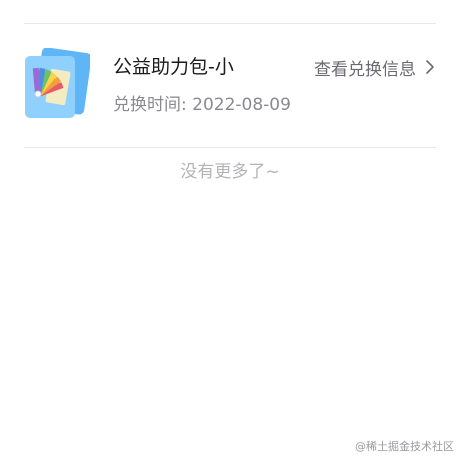 The width and height of the screenshot is (460, 460). What do you see at coordinates (202, 105) in the screenshot?
I see `exchange-time: 兑换时间: 2022-08-09` at bounding box center [202, 105].